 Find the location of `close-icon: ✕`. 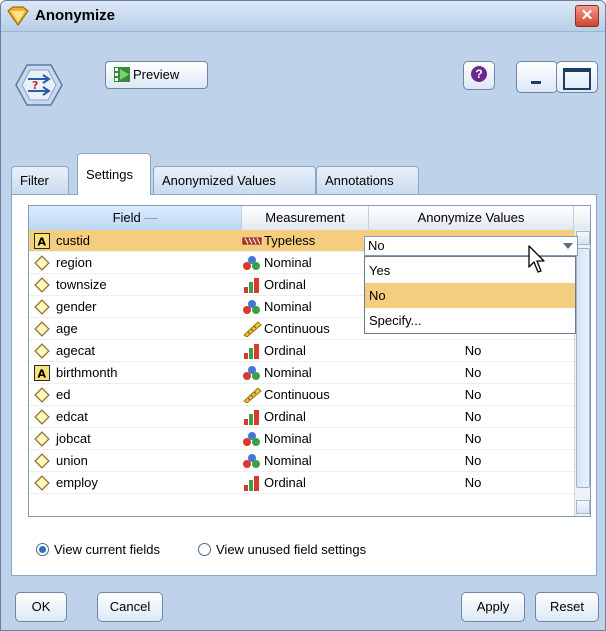

close-icon: ✕ is located at coordinates (587, 15).